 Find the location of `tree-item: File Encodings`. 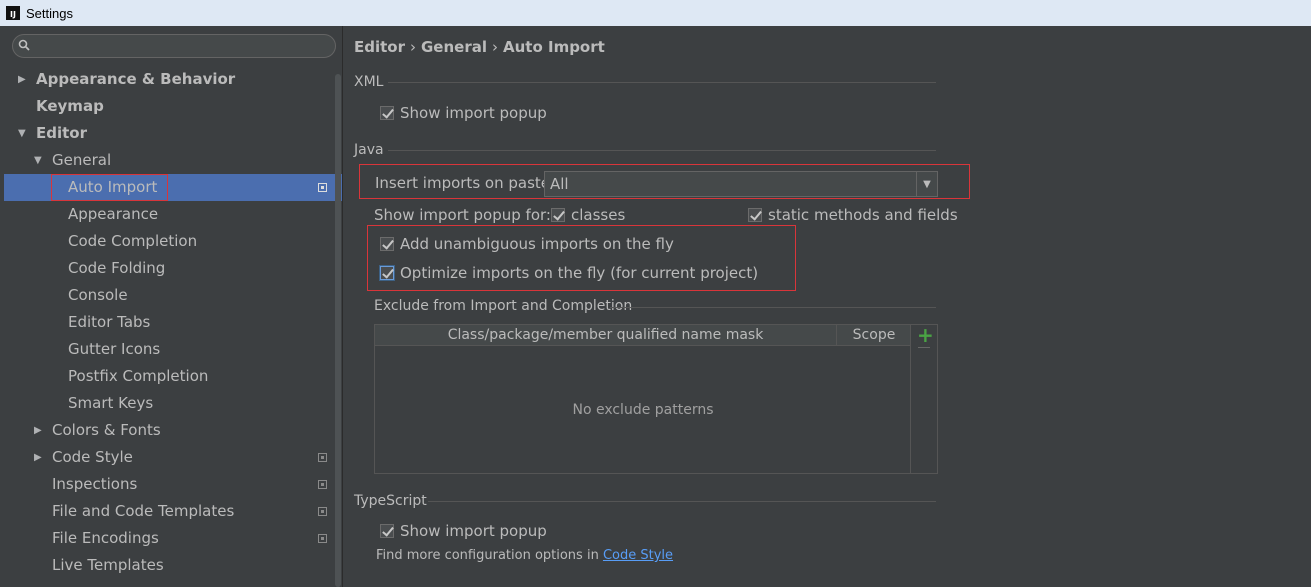

tree-item: File Encodings is located at coordinates (173, 538).